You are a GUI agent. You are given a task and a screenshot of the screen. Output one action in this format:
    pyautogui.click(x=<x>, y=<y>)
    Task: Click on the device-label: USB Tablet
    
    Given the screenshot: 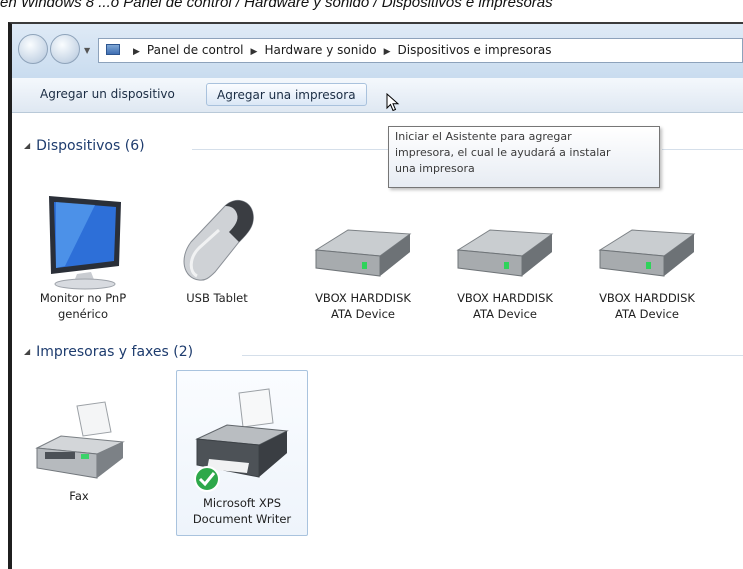 What is the action you would take?
    pyautogui.click(x=217, y=298)
    